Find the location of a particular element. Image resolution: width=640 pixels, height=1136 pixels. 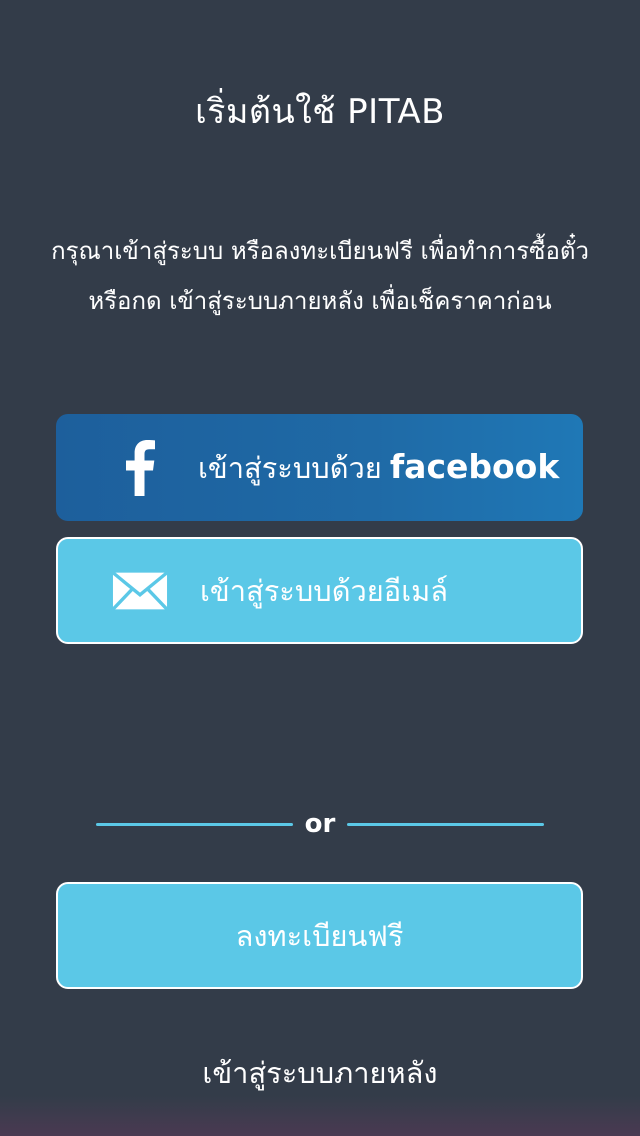

facebook-icon is located at coordinates (140, 468).